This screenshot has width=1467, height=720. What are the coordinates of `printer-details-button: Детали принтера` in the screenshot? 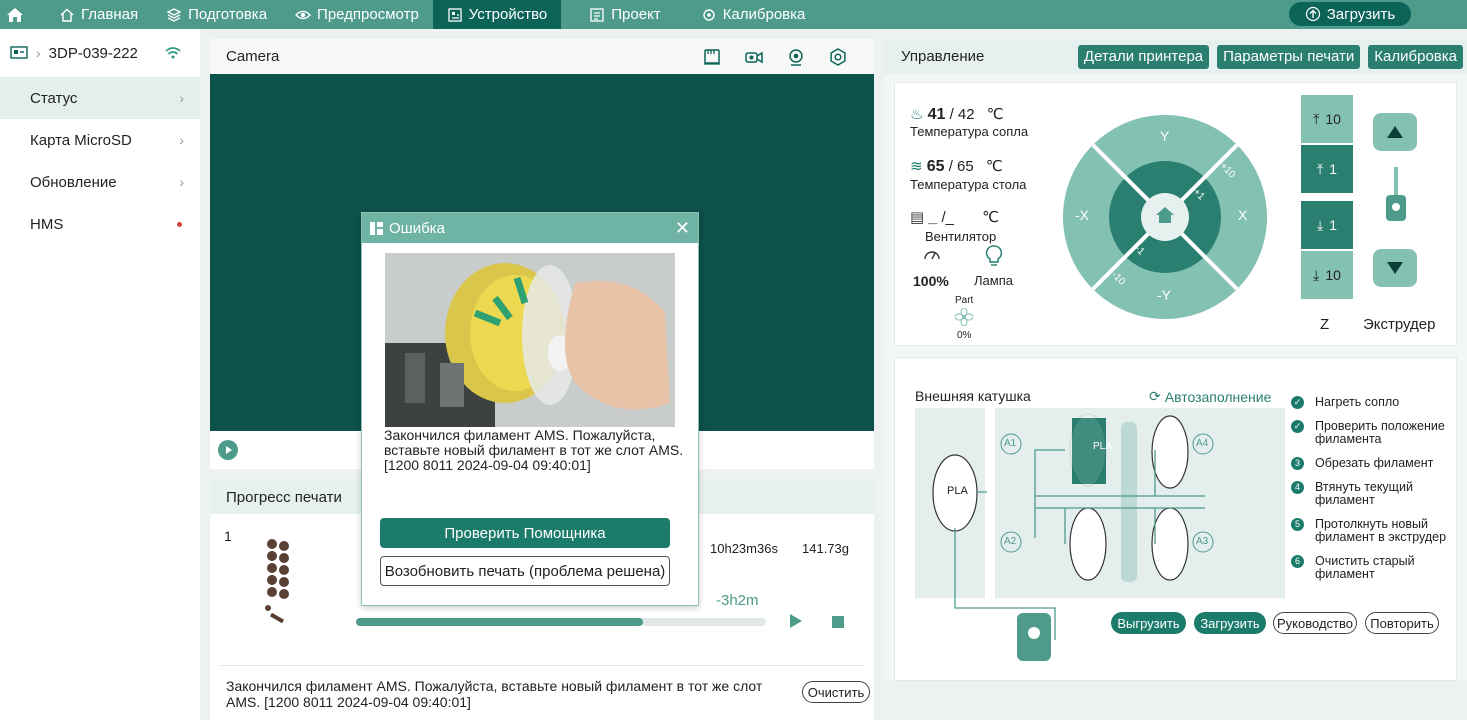 It's located at (1143, 56).